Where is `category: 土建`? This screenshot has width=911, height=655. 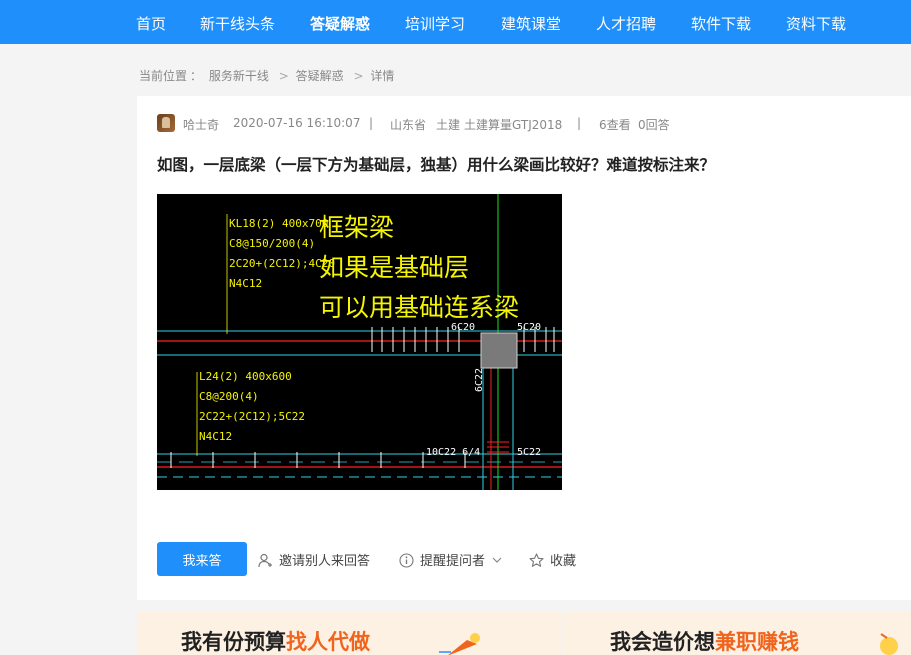 category: 土建 is located at coordinates (448, 124).